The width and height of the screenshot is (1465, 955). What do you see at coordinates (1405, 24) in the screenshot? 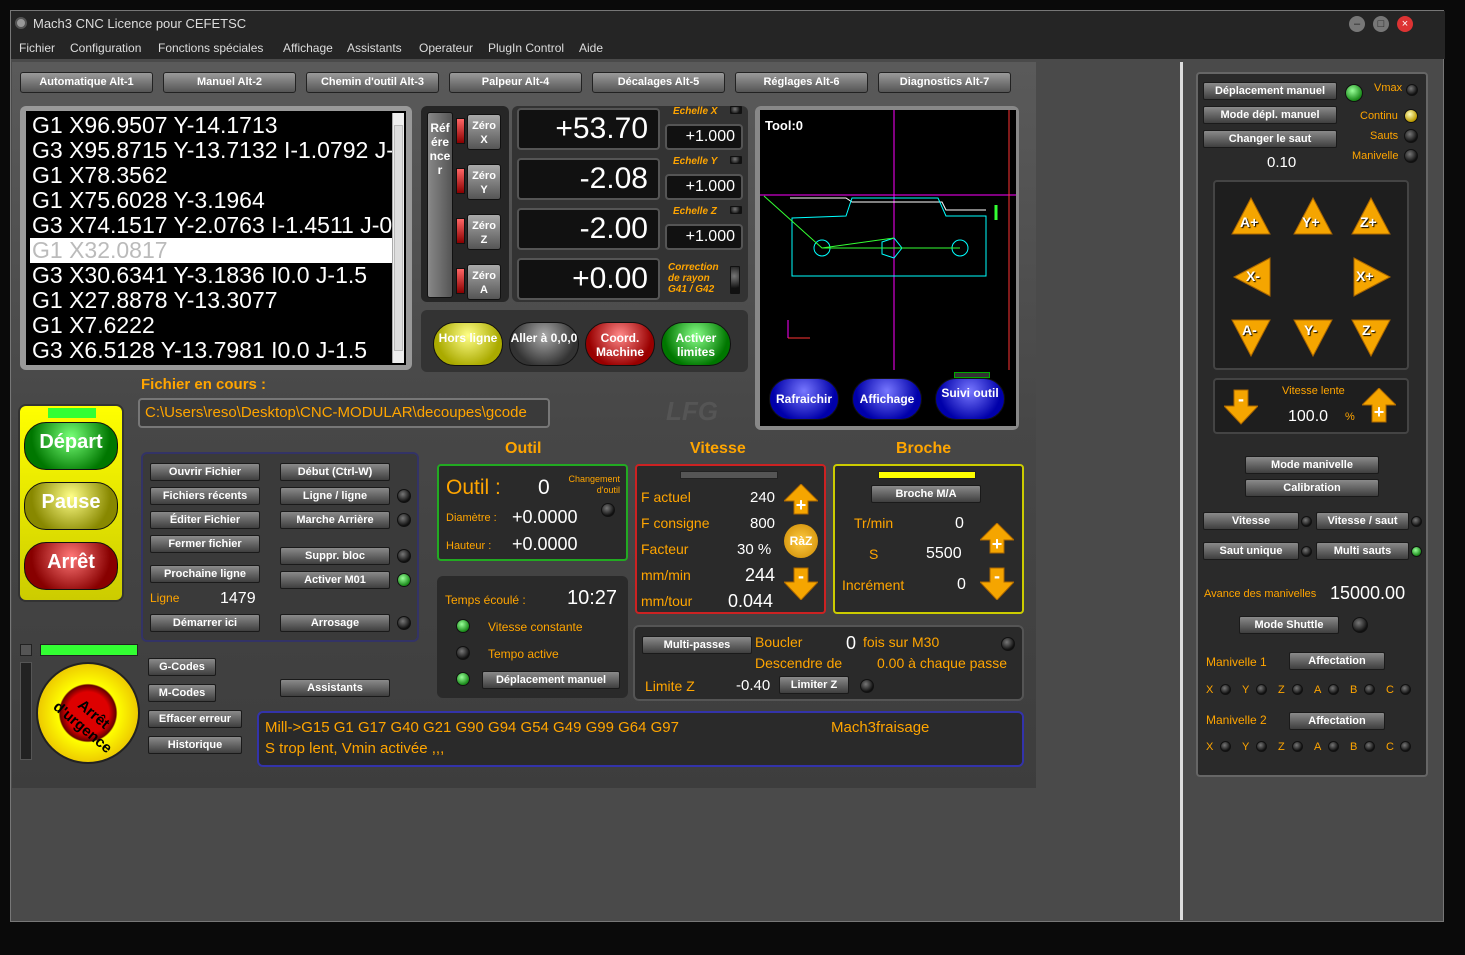
I see `close-icon: ×` at bounding box center [1405, 24].